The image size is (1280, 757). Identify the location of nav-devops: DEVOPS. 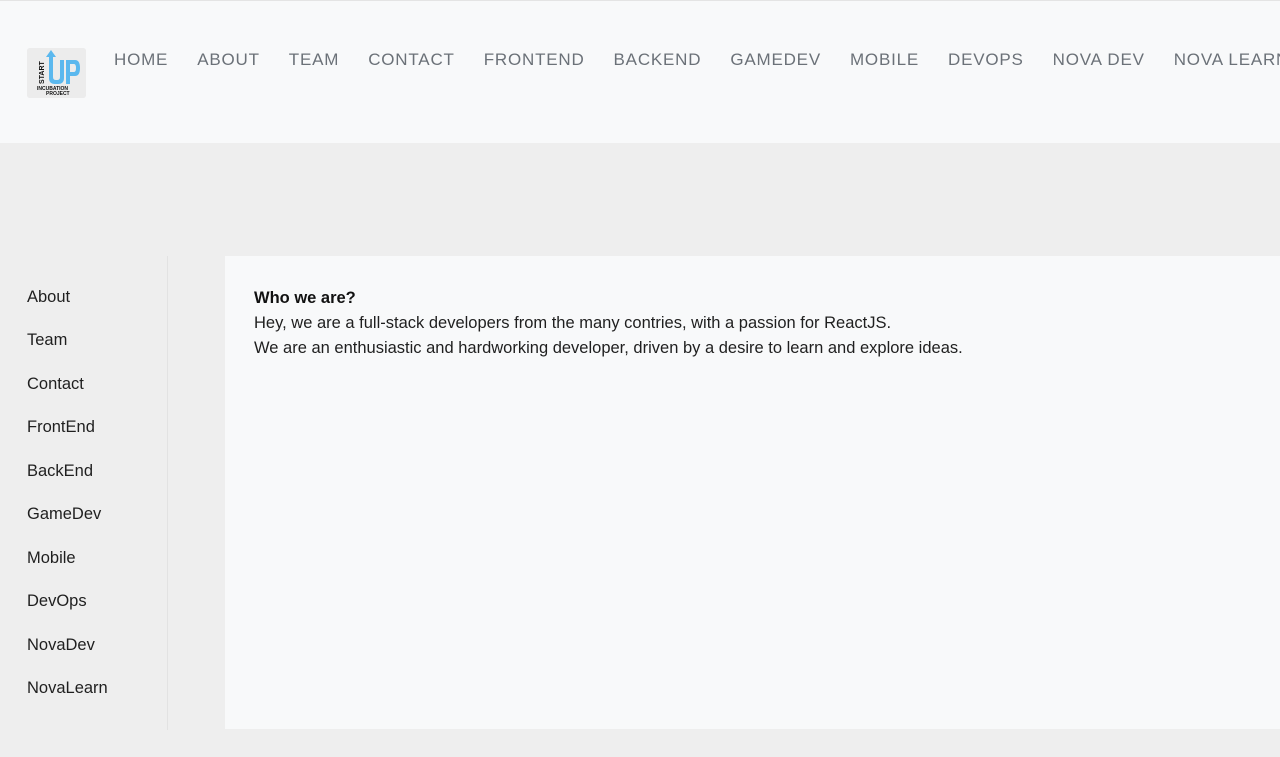
(986, 60).